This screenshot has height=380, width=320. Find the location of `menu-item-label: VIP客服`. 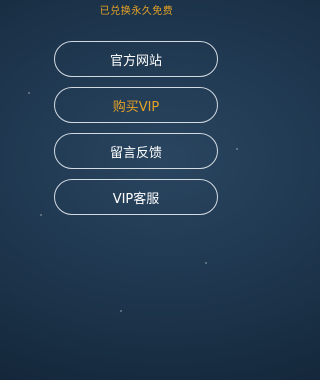

menu-item-label: VIP客服 is located at coordinates (136, 199).